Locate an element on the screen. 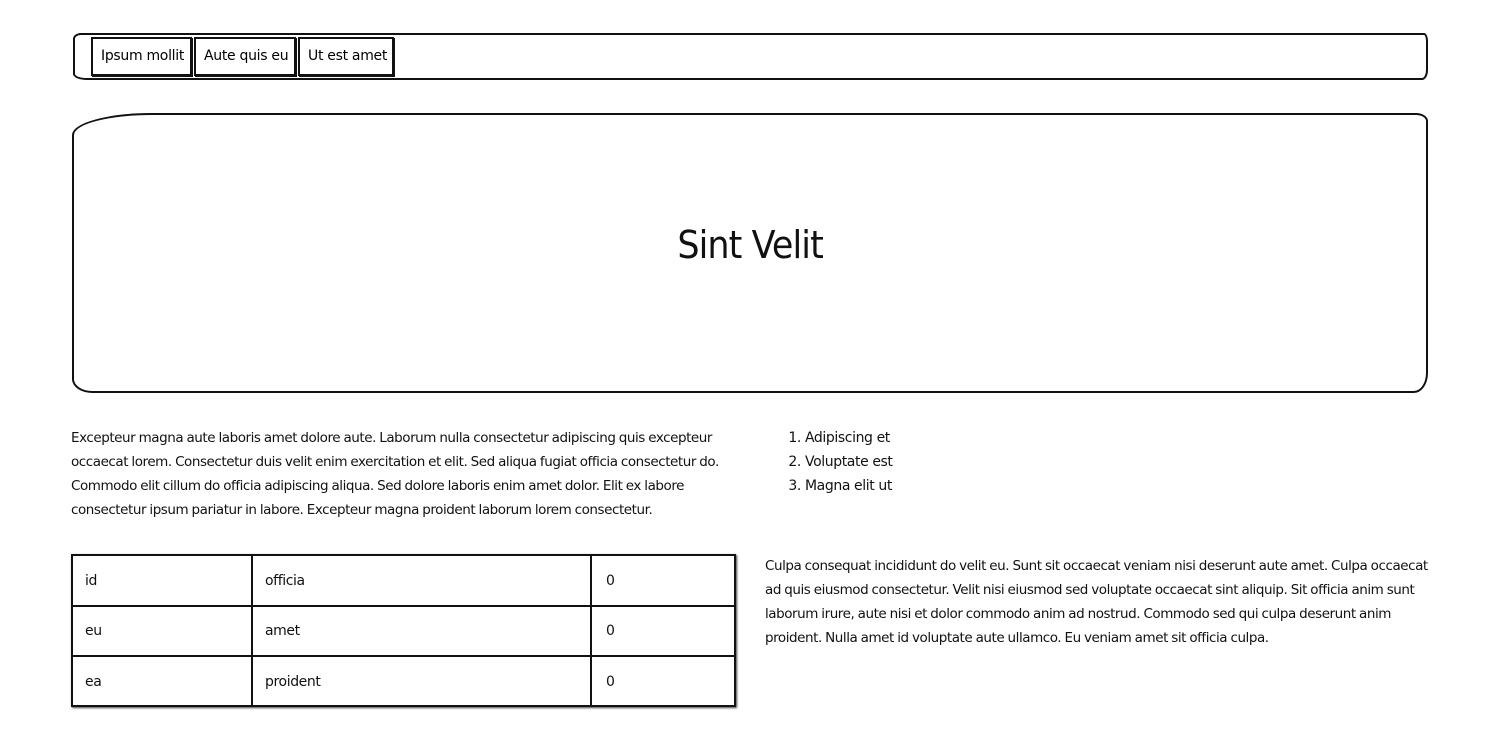  table-cell: amet is located at coordinates (421, 631).